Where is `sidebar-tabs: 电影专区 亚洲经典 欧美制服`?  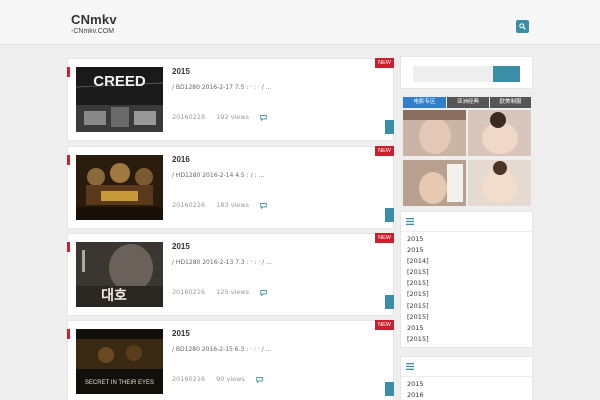 sidebar-tabs: 电影专区 亚洲经典 欧美制服 is located at coordinates (467, 102).